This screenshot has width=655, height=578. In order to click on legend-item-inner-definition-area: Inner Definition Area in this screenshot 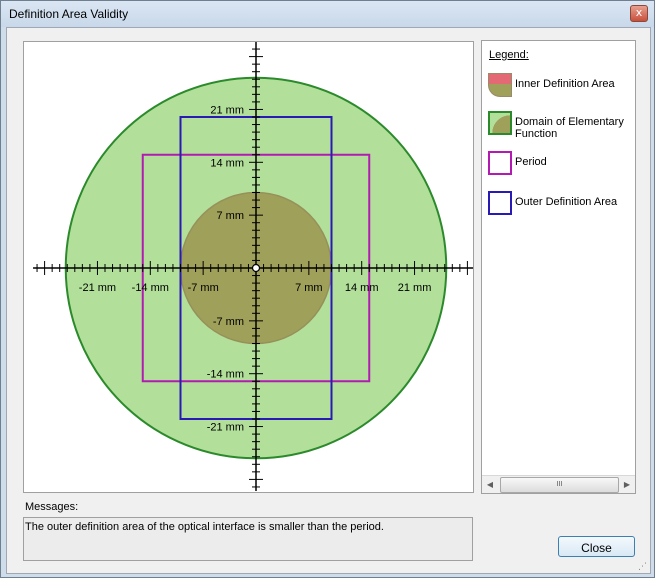, I will do `click(560, 86)`.